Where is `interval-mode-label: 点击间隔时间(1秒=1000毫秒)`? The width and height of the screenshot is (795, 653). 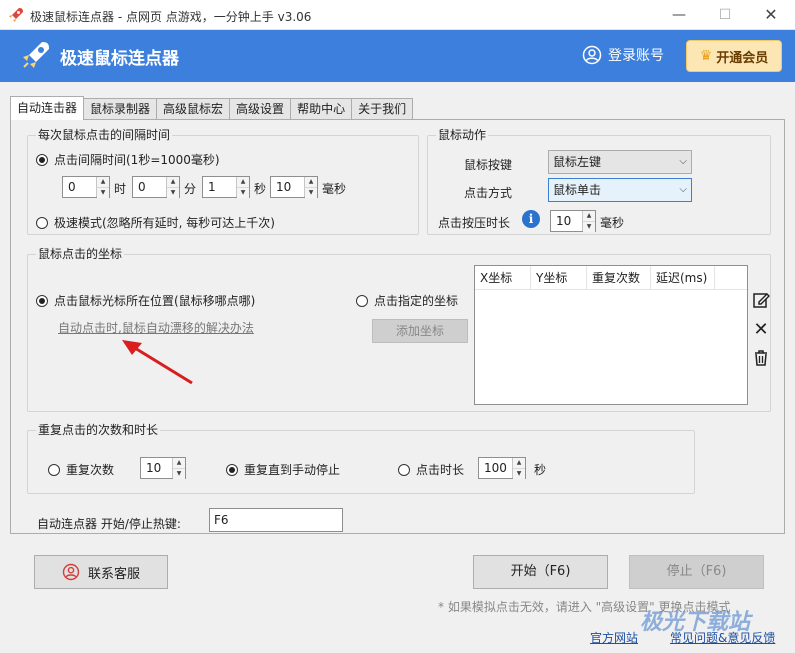
interval-mode-label: 点击间隔时间(1秒=1000毫秒) is located at coordinates (137, 160).